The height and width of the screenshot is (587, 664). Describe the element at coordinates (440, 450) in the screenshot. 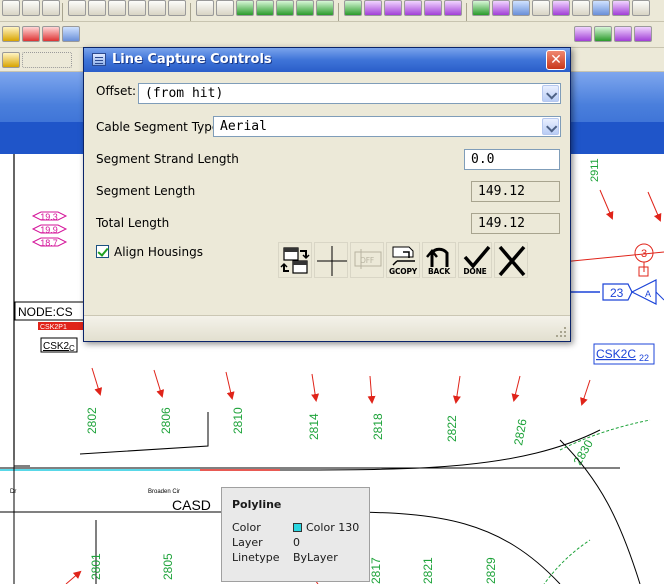

I see `road-curve` at that location.